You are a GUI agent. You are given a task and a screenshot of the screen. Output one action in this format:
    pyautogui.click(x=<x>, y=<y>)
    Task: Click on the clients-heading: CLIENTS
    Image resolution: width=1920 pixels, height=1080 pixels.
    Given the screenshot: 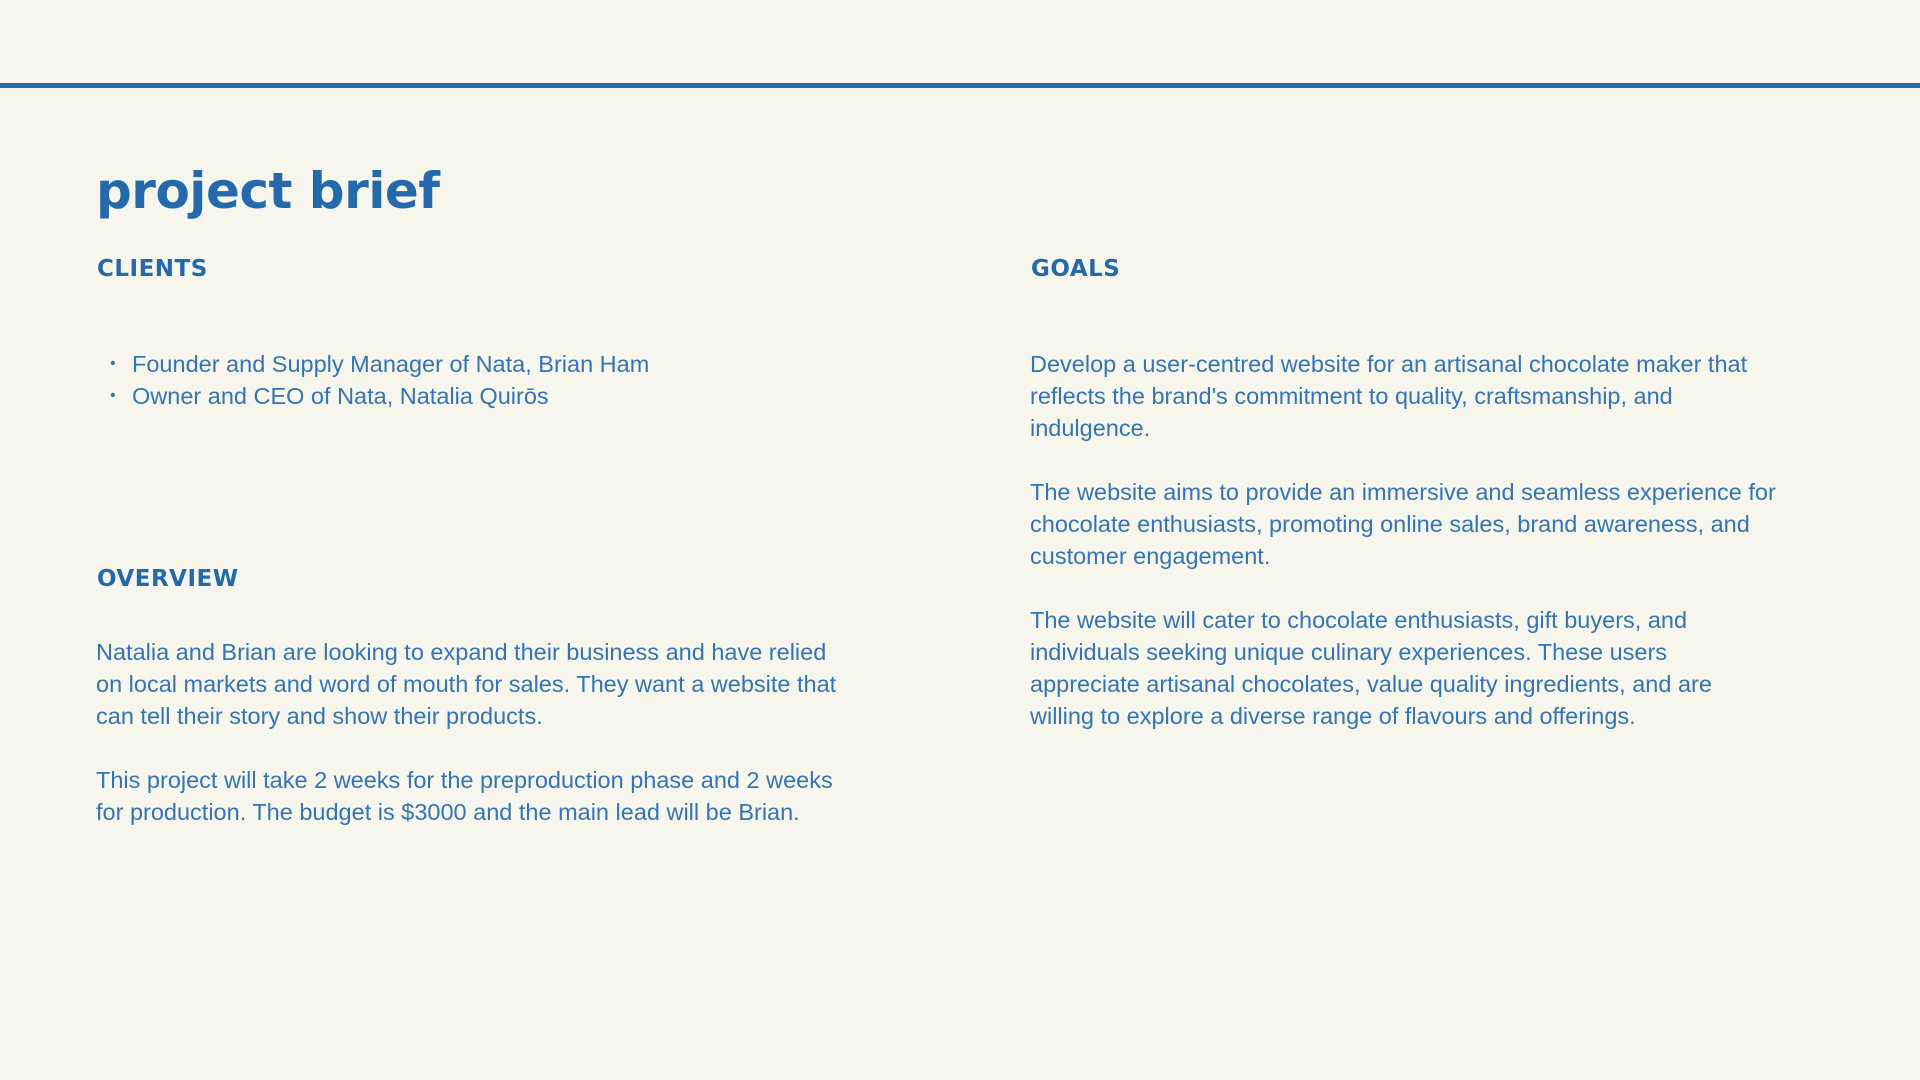 What is the action you would take?
    pyautogui.click(x=152, y=269)
    